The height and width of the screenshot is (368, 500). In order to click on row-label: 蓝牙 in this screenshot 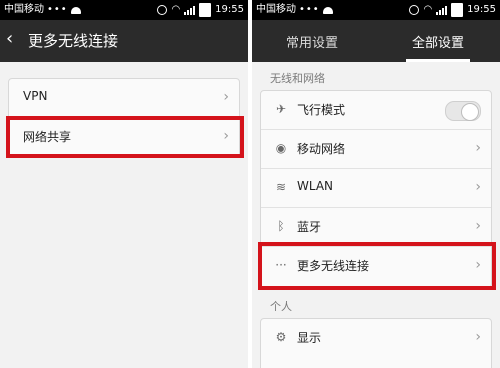, I will do `click(309, 227)`.